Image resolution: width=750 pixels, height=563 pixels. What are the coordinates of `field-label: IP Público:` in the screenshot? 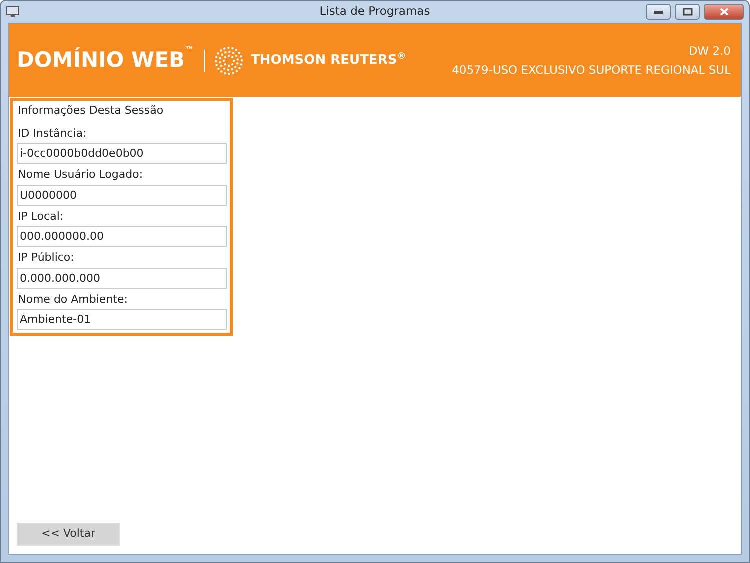 It's located at (47, 258).